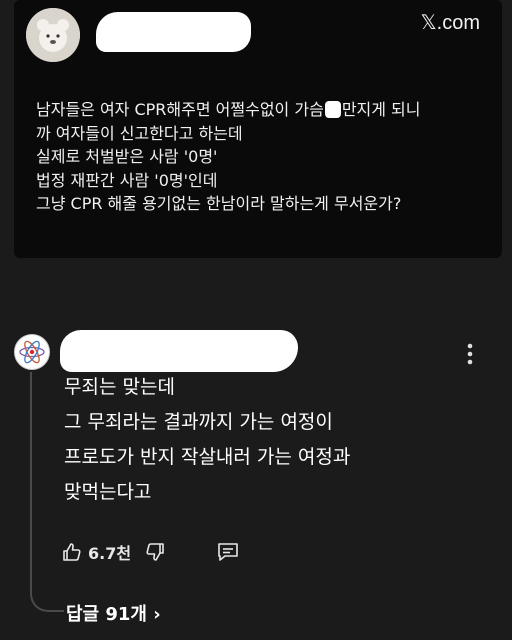 This screenshot has height=640, width=512. I want to click on thread-connector, so click(47, 492).